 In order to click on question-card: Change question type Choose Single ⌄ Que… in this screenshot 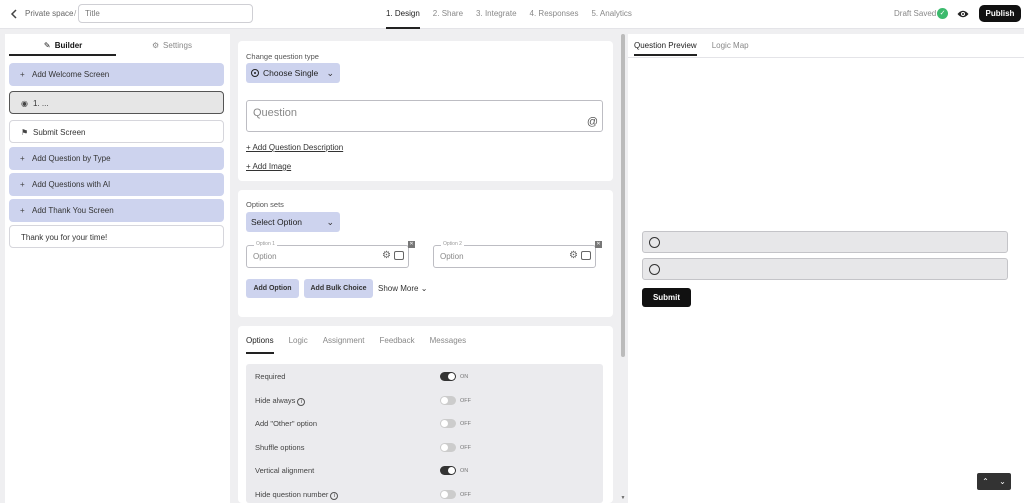, I will do `click(425, 111)`.